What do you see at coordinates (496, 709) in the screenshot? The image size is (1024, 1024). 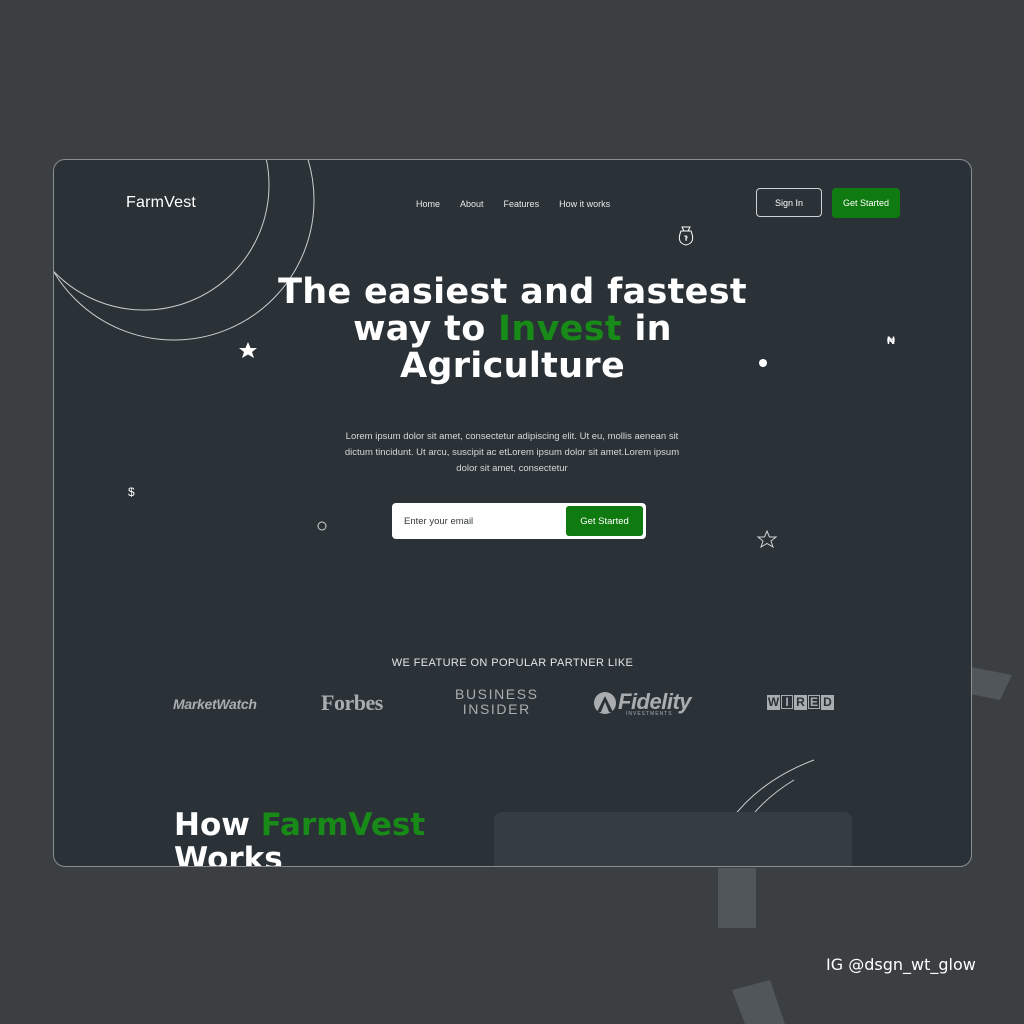 I see `bi-line2: INSIDER` at bounding box center [496, 709].